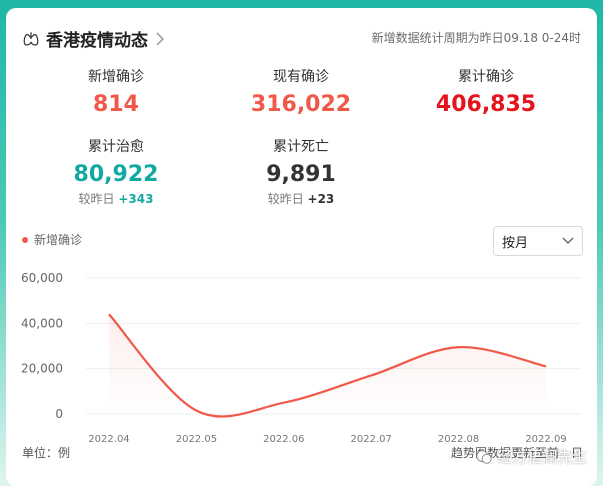 The image size is (603, 486). What do you see at coordinates (42, 369) in the screenshot?
I see `y-tick-label: 20,000` at bounding box center [42, 369].